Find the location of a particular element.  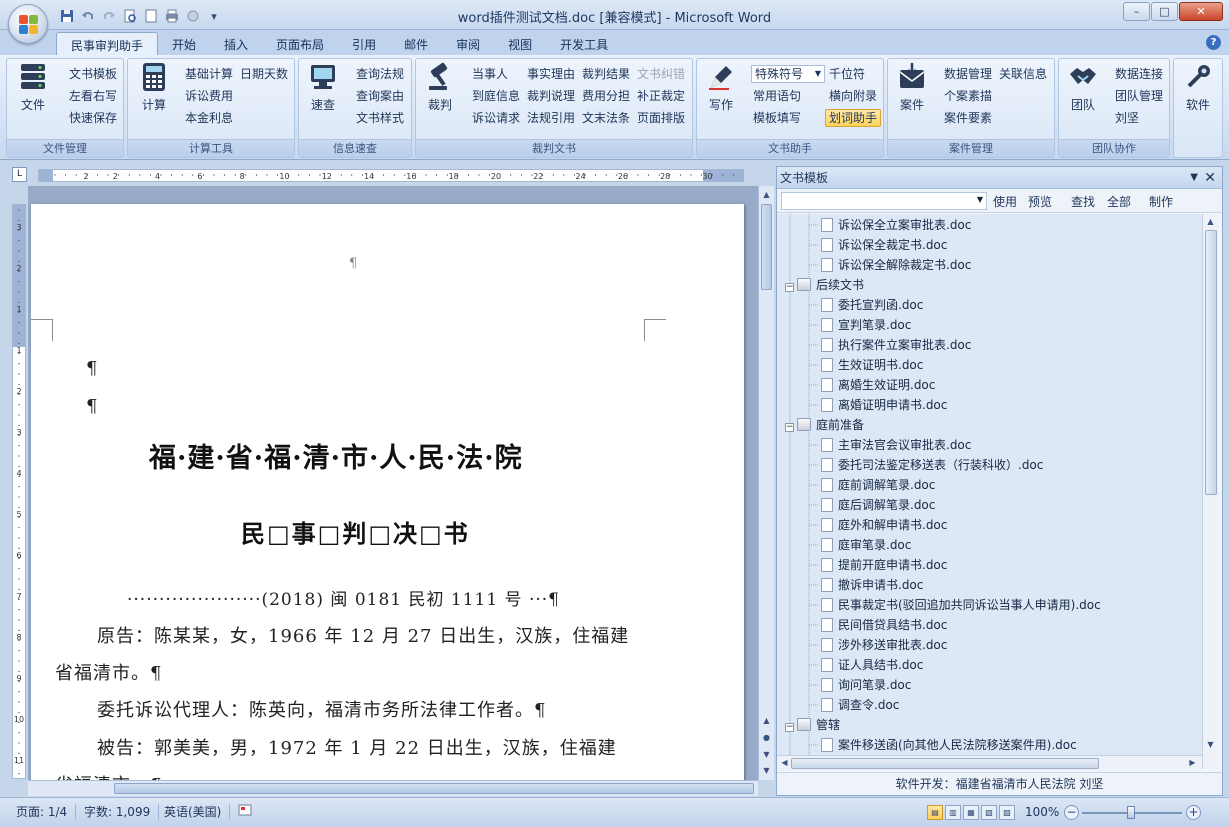

preview-button: 预览 is located at coordinates (1040, 201).